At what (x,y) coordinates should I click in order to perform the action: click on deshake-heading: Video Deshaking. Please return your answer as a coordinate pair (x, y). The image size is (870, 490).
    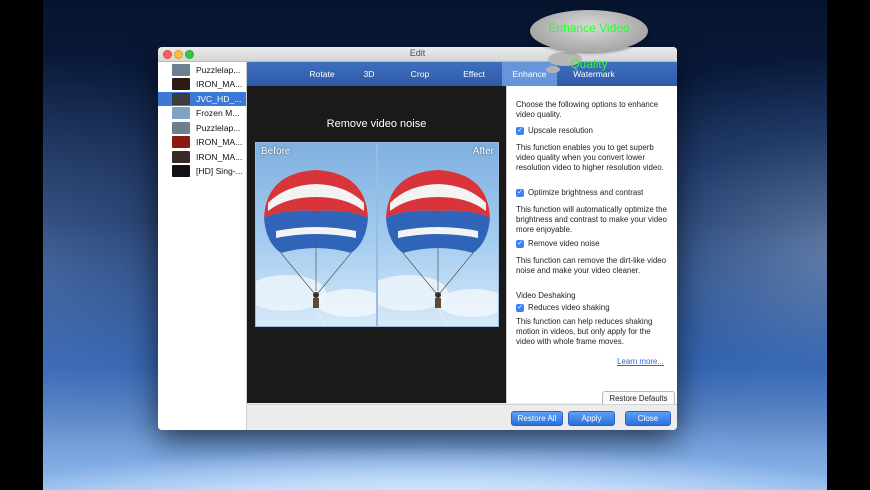
    Looking at the image, I should click on (546, 295).